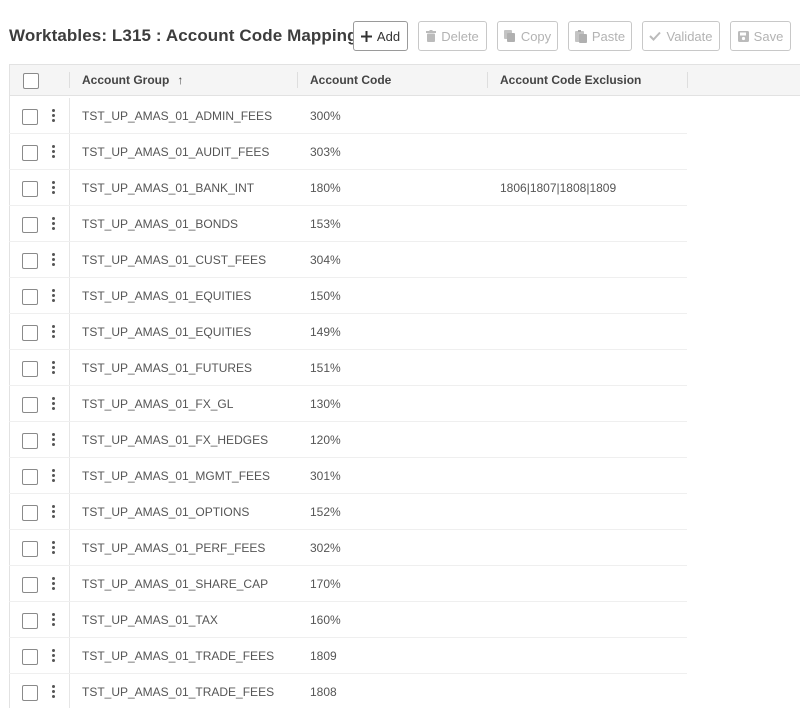 The width and height of the screenshot is (800, 708). Describe the element at coordinates (177, 116) in the screenshot. I see `account-group-cell: TST_UP_AMAS_01_ADMIN_FEES` at that location.